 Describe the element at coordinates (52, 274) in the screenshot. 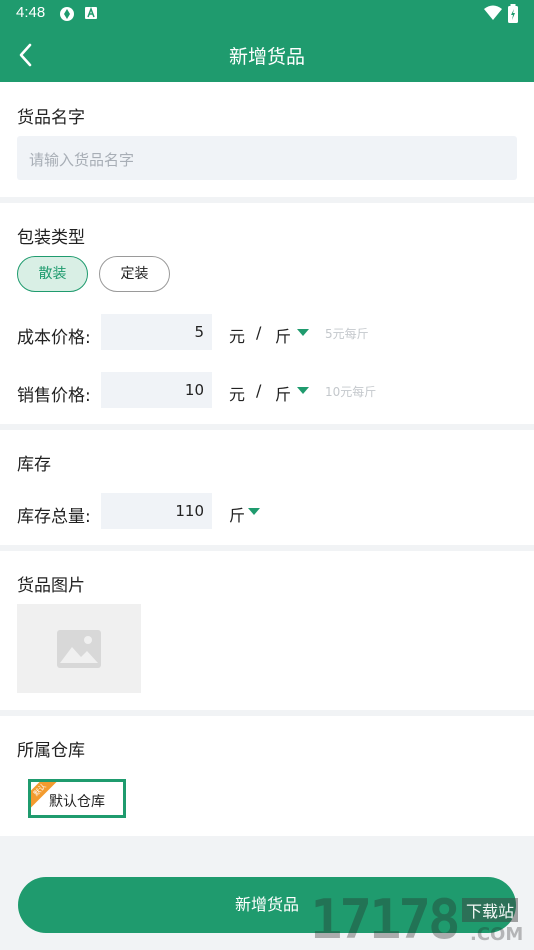

I see `bulk-option-chip: 散装` at that location.